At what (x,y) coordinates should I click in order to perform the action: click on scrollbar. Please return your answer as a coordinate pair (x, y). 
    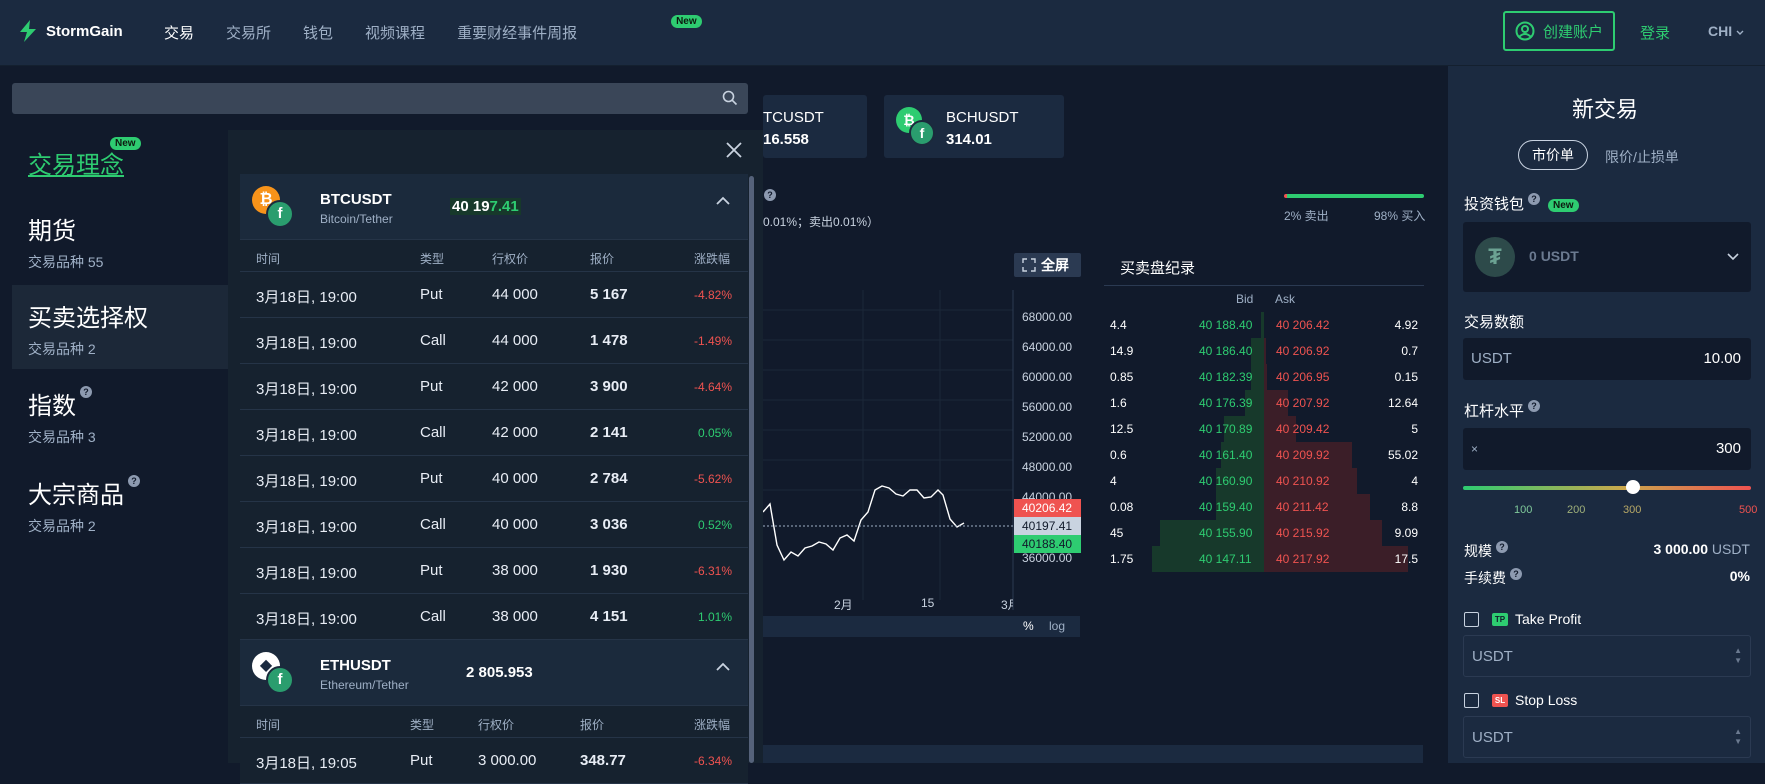
    Looking at the image, I should click on (751, 469).